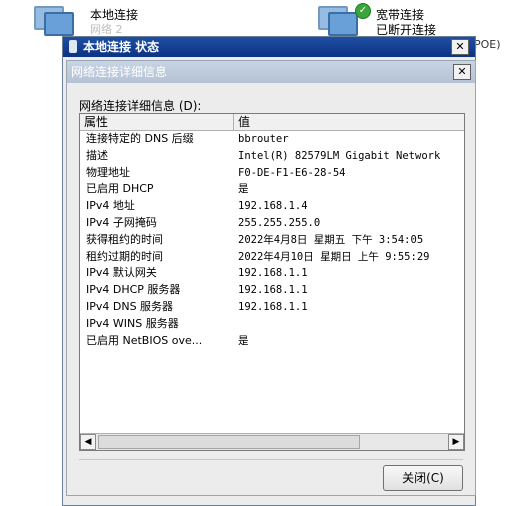 This screenshot has width=508, height=506. What do you see at coordinates (132, 323) in the screenshot?
I see `row-property: IPv4 WINS 服务器` at bounding box center [132, 323].